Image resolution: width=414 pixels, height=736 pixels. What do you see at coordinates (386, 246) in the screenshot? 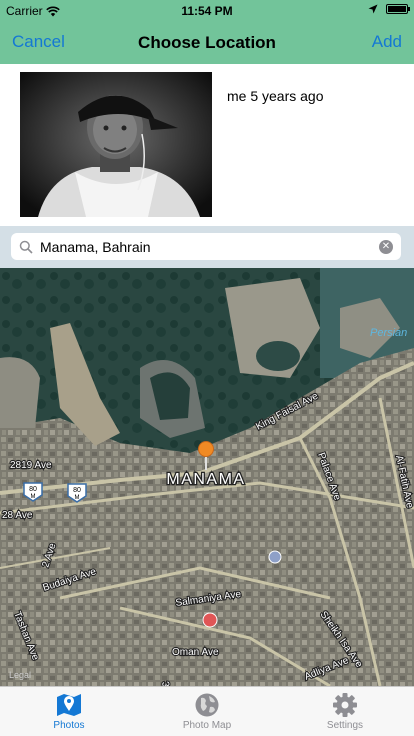
I see `clear-icon: ✕` at bounding box center [386, 246].